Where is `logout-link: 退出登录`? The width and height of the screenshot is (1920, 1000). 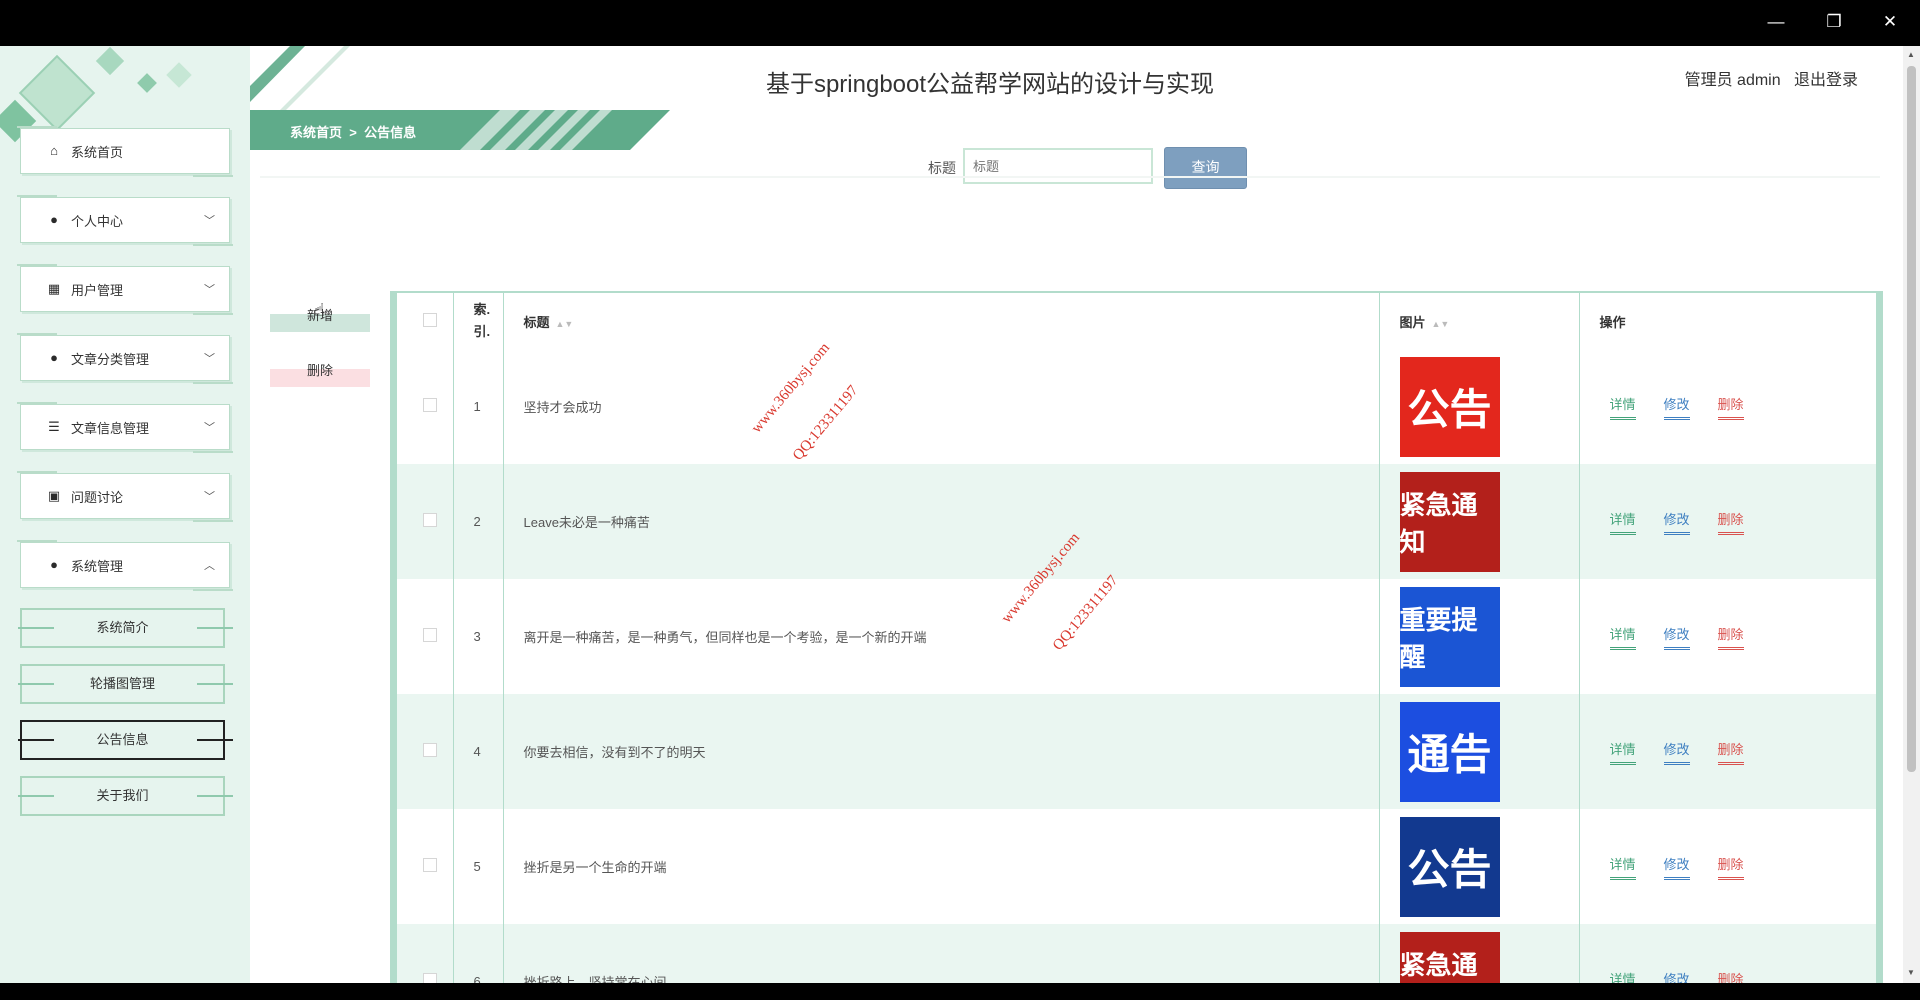
logout-link: 退出登录 is located at coordinates (1826, 80).